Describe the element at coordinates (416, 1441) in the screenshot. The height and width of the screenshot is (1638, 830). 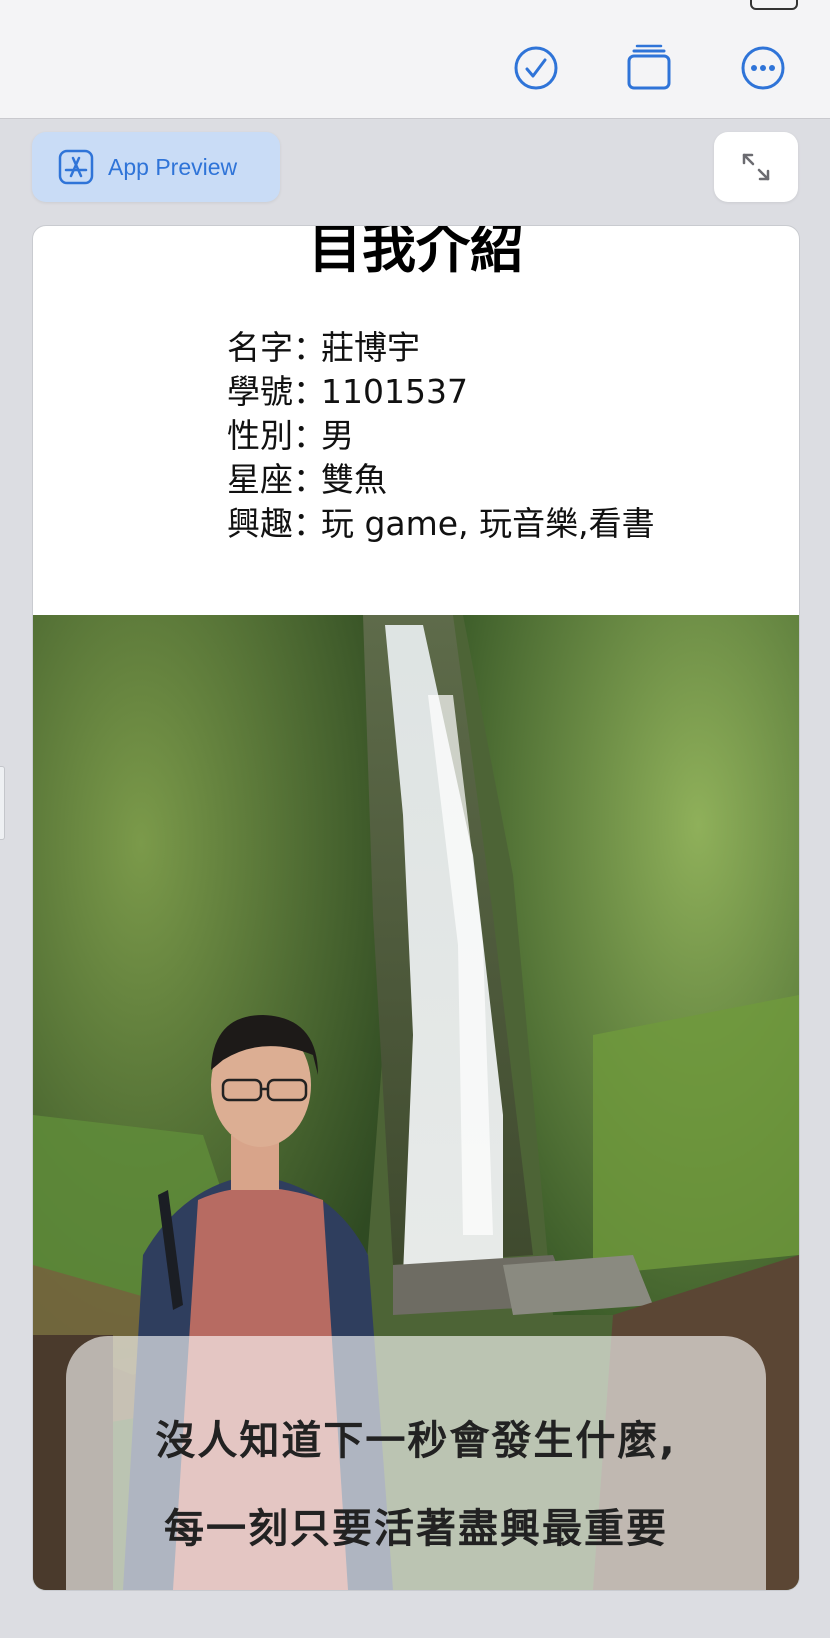
I see `quote-line-1: 沒人知道下一秒會發生什麼,` at that location.